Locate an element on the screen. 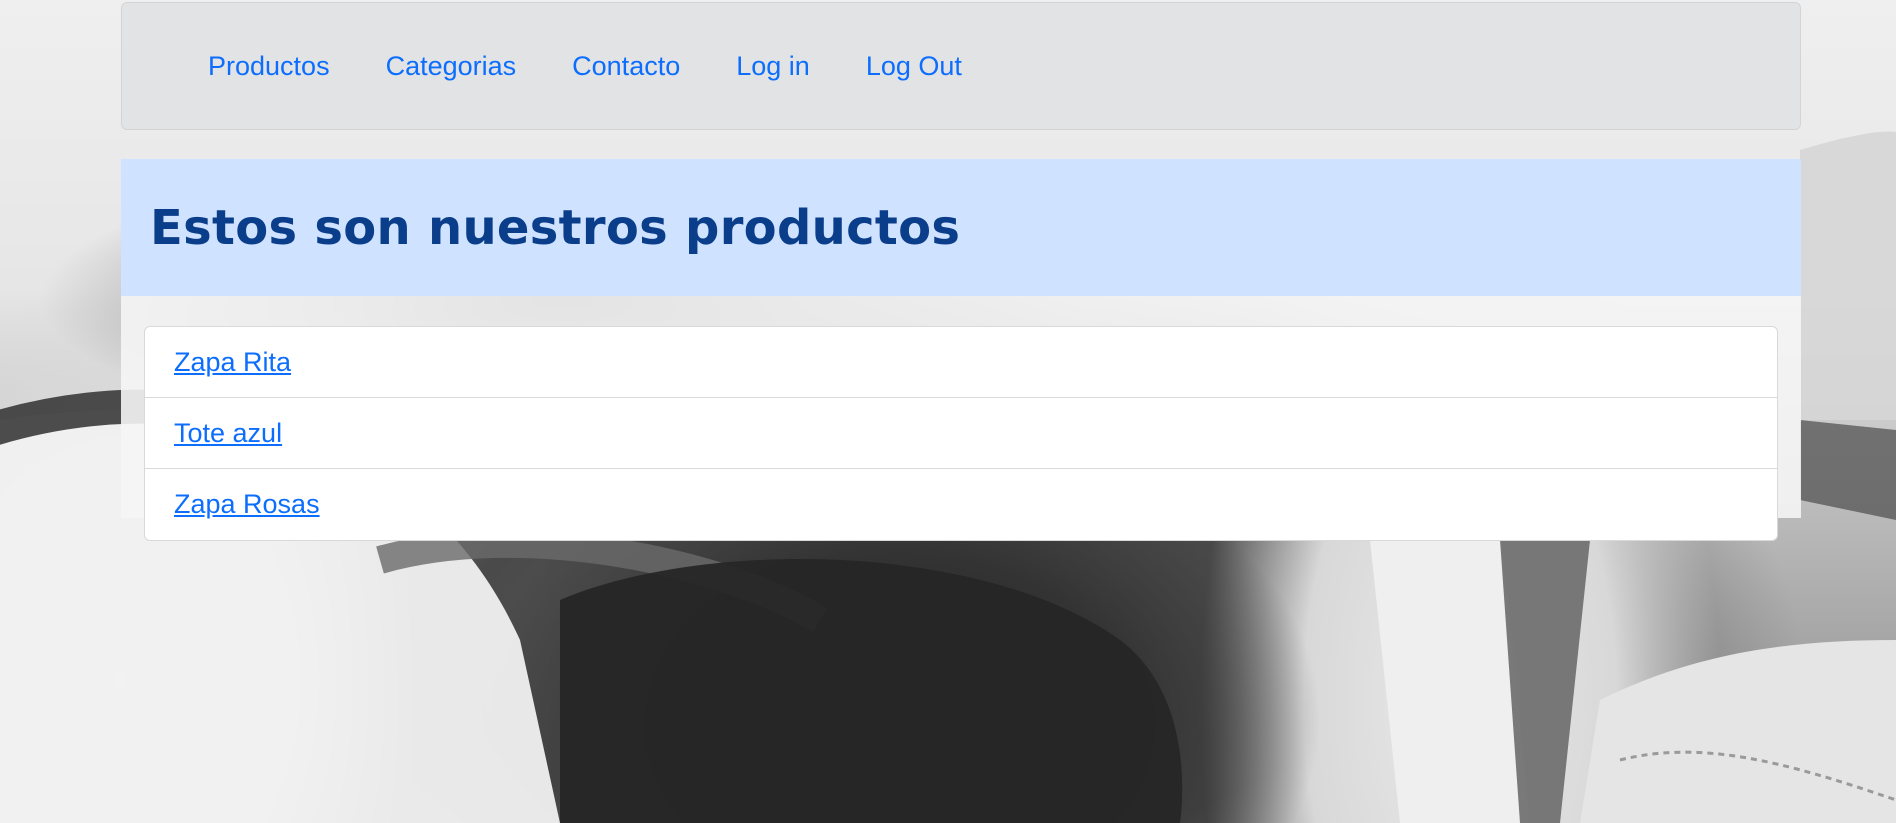 This screenshot has width=1896, height=823. list-item: Zapa Rosas is located at coordinates (961, 504).